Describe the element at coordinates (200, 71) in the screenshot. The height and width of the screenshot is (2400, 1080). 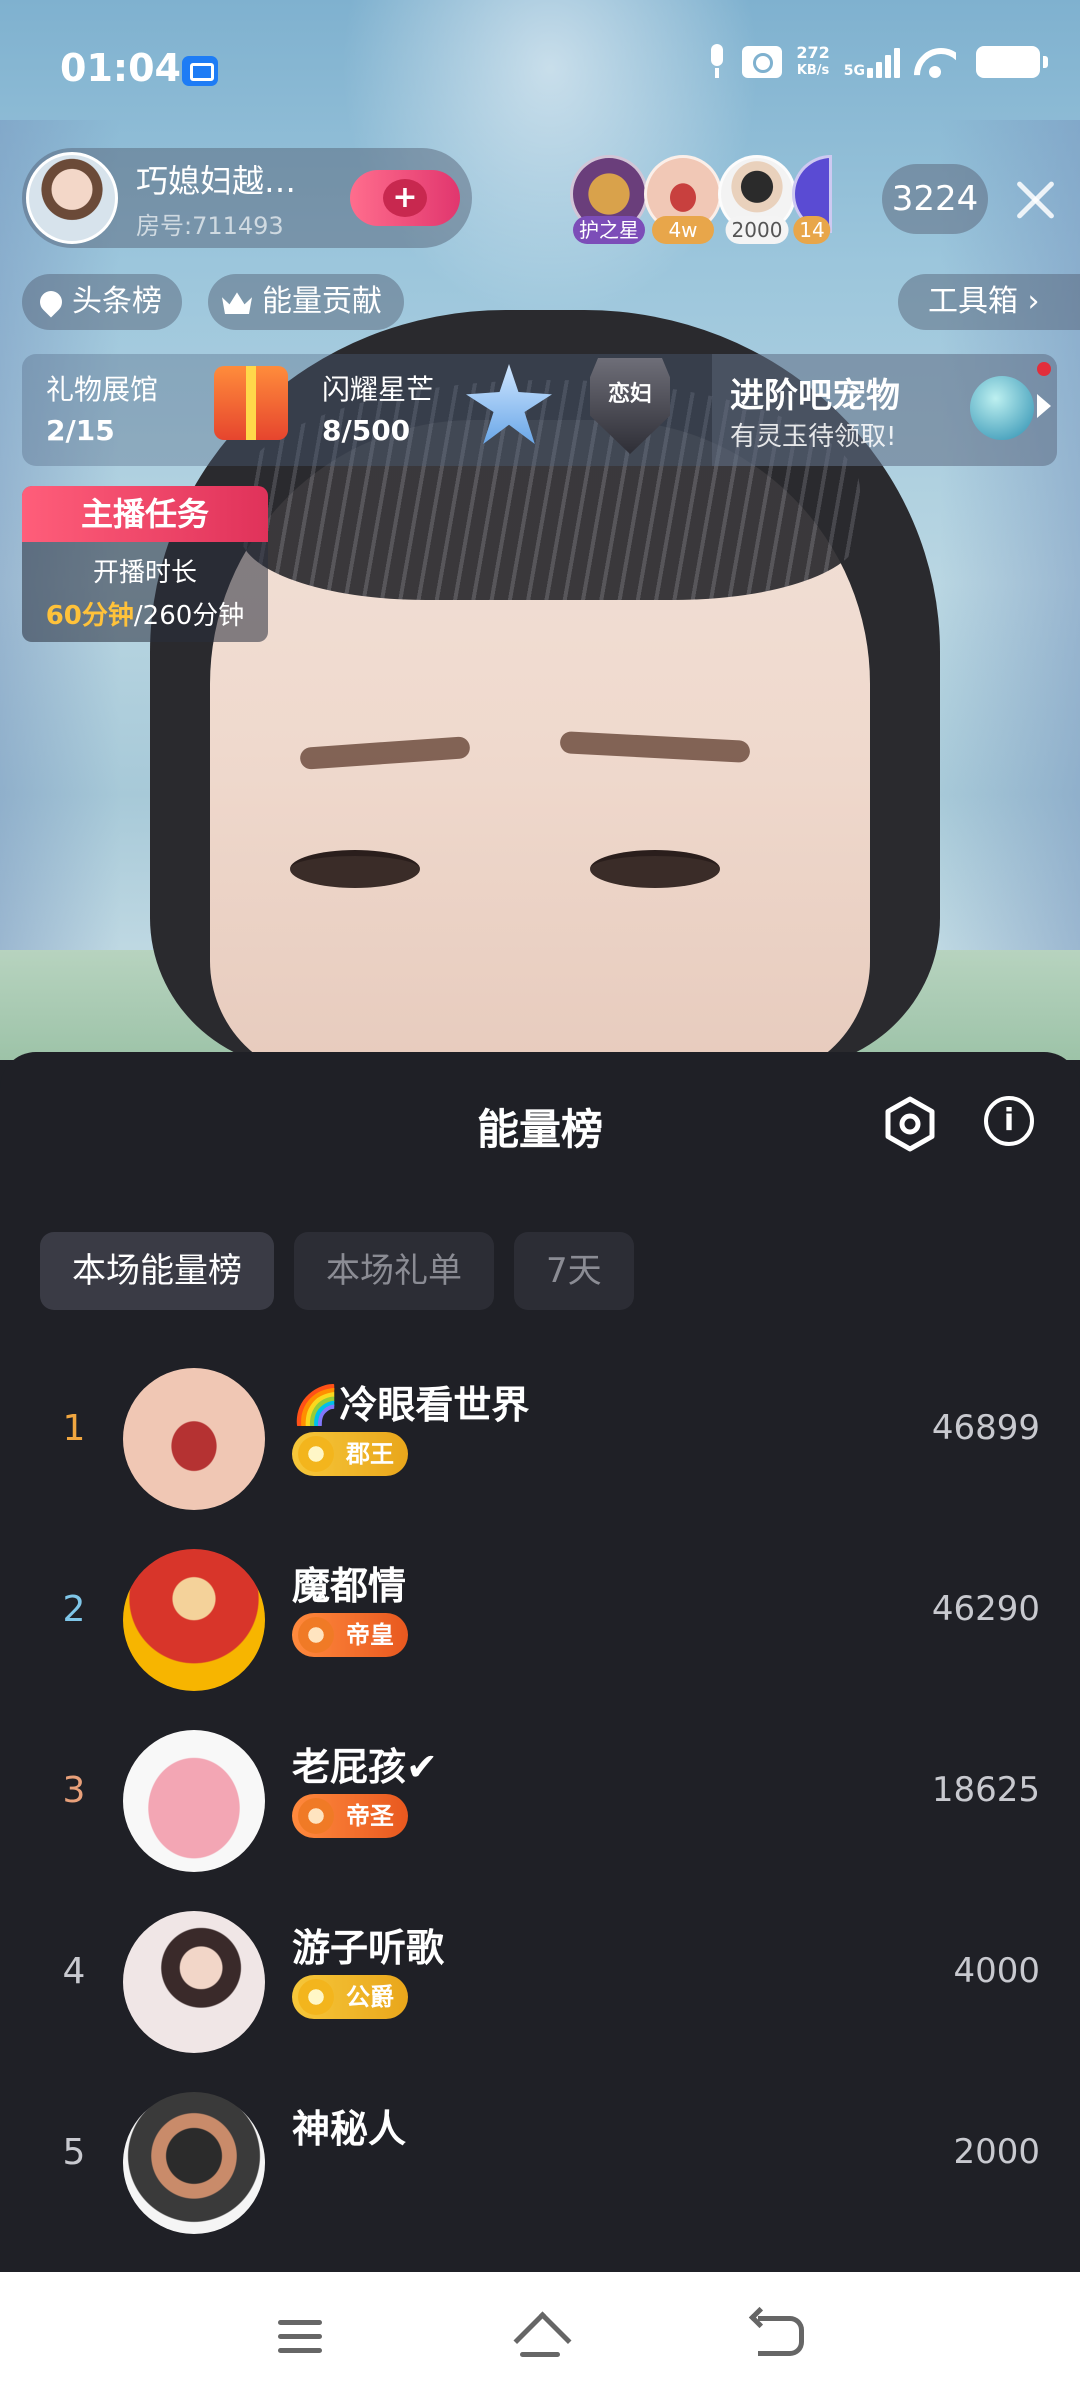
I see `screen-cast-icon` at that location.